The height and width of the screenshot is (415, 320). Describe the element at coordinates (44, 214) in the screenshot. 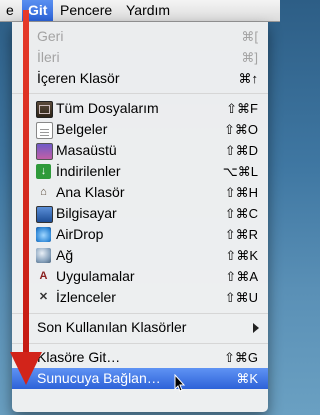

I see `computer-icon` at that location.